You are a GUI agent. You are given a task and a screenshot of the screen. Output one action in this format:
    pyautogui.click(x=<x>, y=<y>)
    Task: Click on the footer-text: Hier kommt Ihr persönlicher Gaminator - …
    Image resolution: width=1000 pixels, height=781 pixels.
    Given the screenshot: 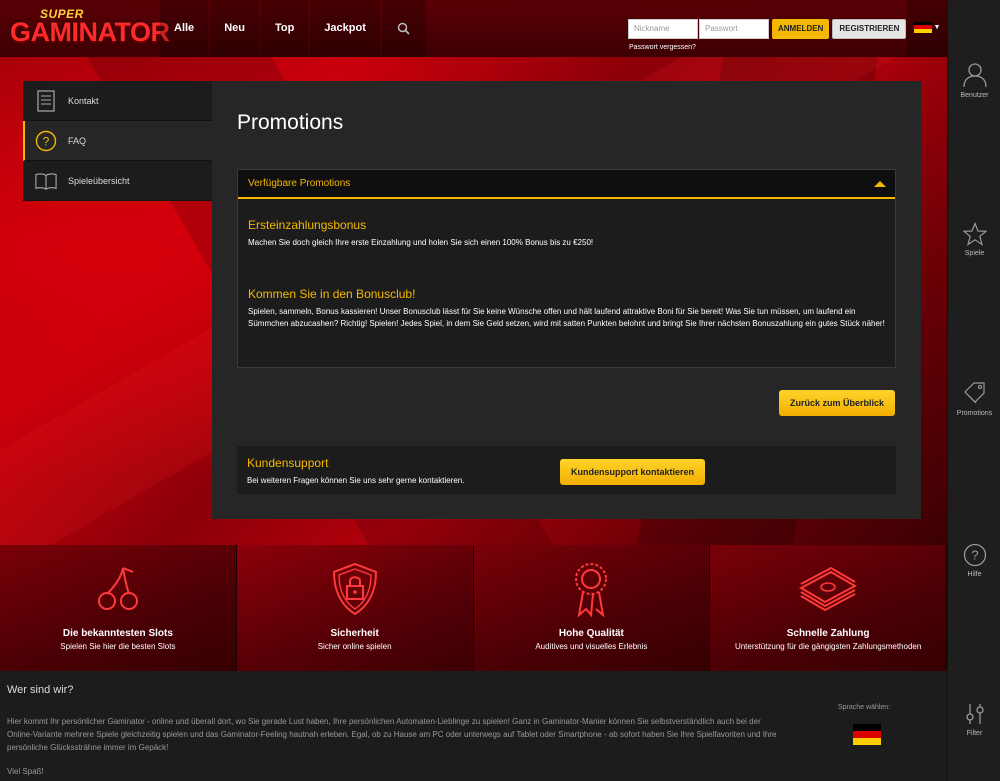 What is the action you would take?
    pyautogui.click(x=392, y=734)
    